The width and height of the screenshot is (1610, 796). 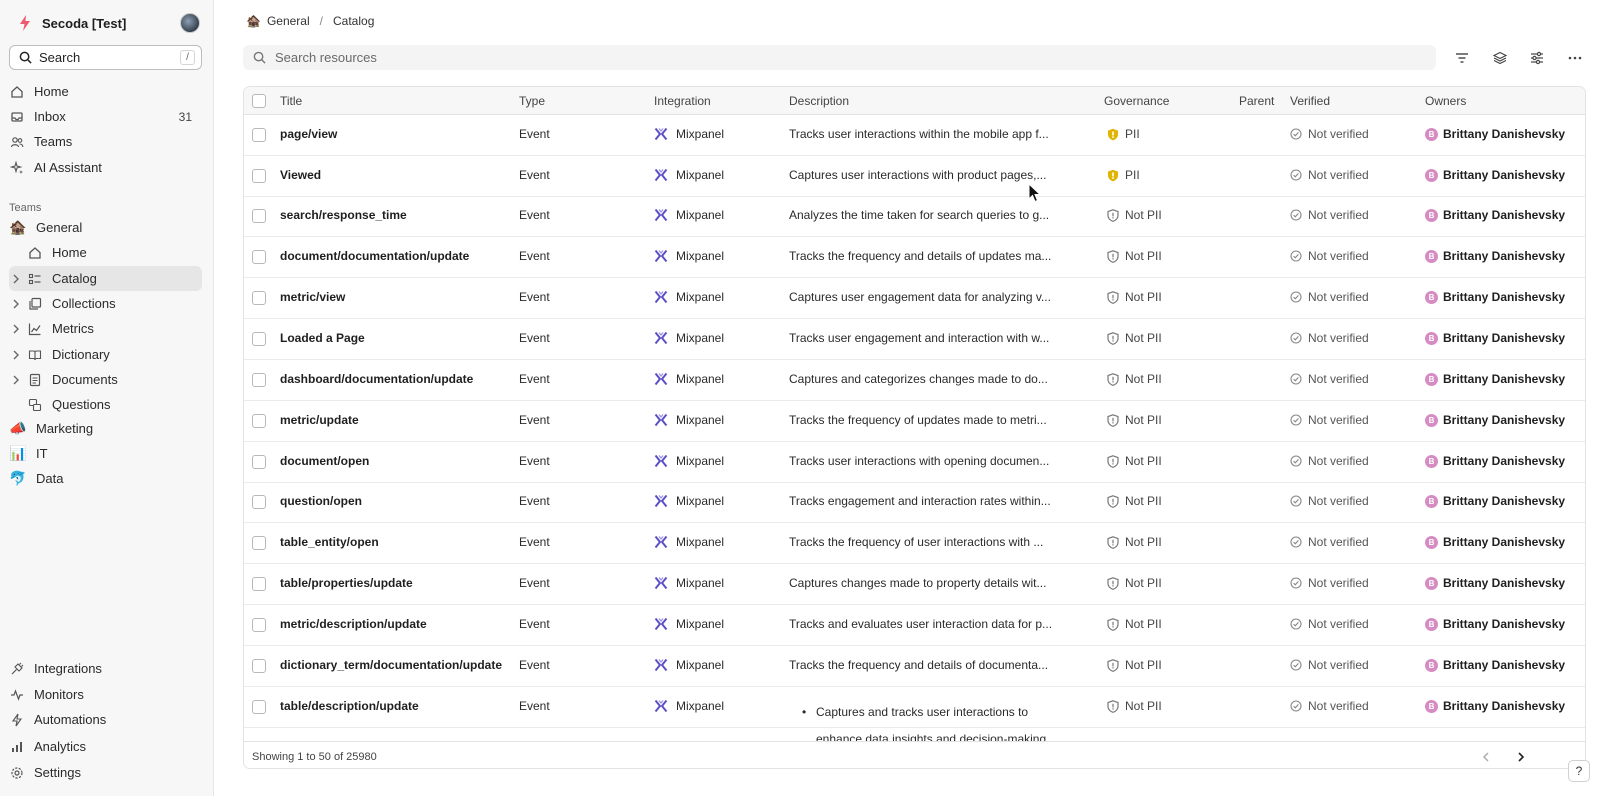 I want to click on breadcrumb-team: General, so click(x=288, y=21).